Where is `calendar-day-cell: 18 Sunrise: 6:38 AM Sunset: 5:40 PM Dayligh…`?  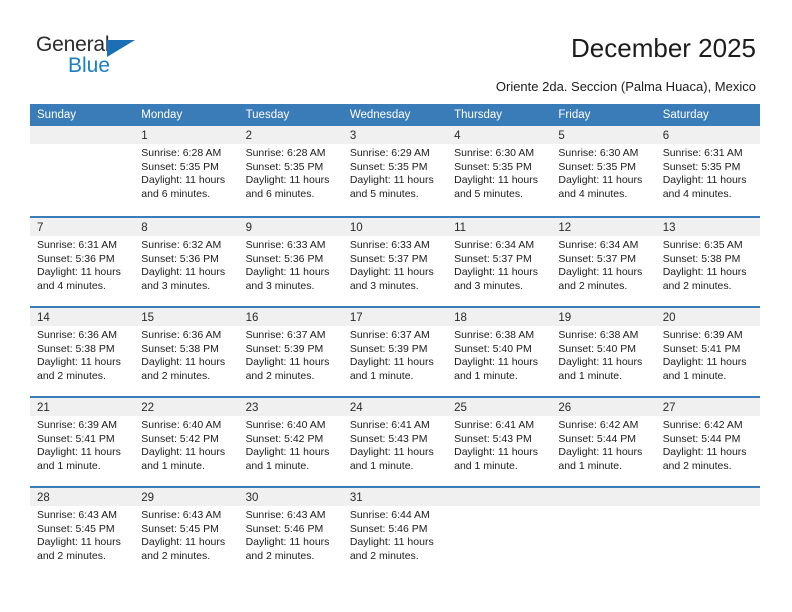 calendar-day-cell: 18 Sunrise: 6:38 AM Sunset: 5:40 PM Dayligh… is located at coordinates (499, 352).